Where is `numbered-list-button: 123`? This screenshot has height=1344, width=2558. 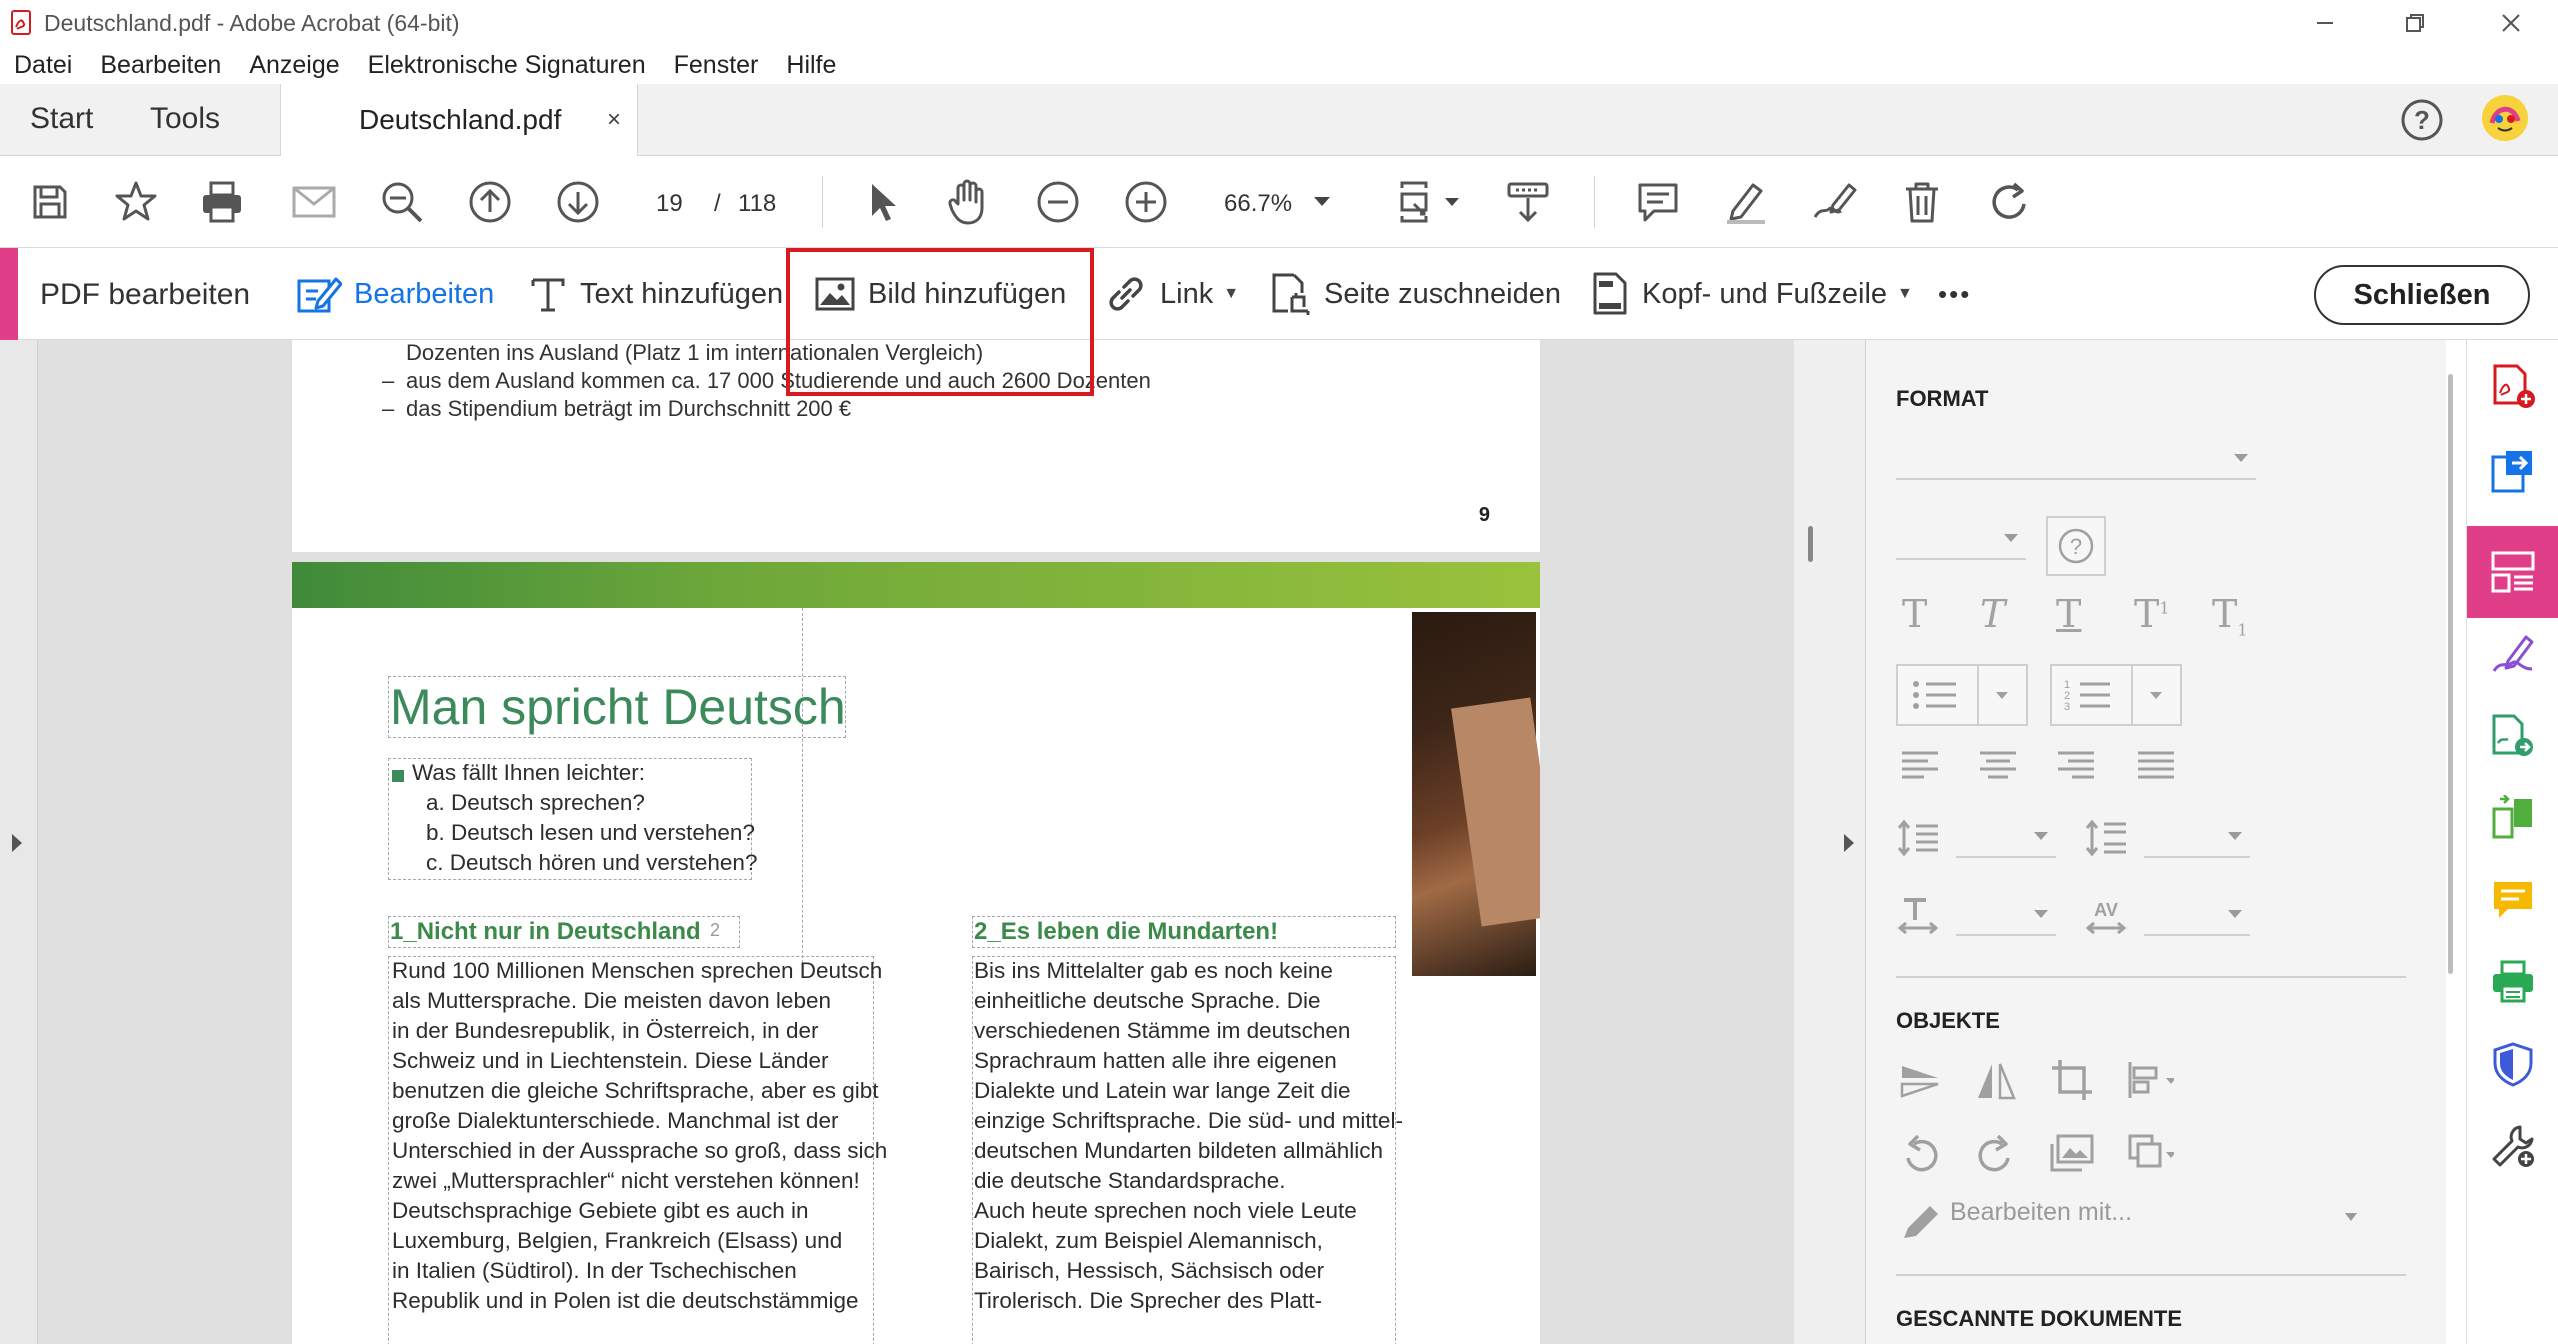
numbered-list-button: 123 is located at coordinates (2116, 695).